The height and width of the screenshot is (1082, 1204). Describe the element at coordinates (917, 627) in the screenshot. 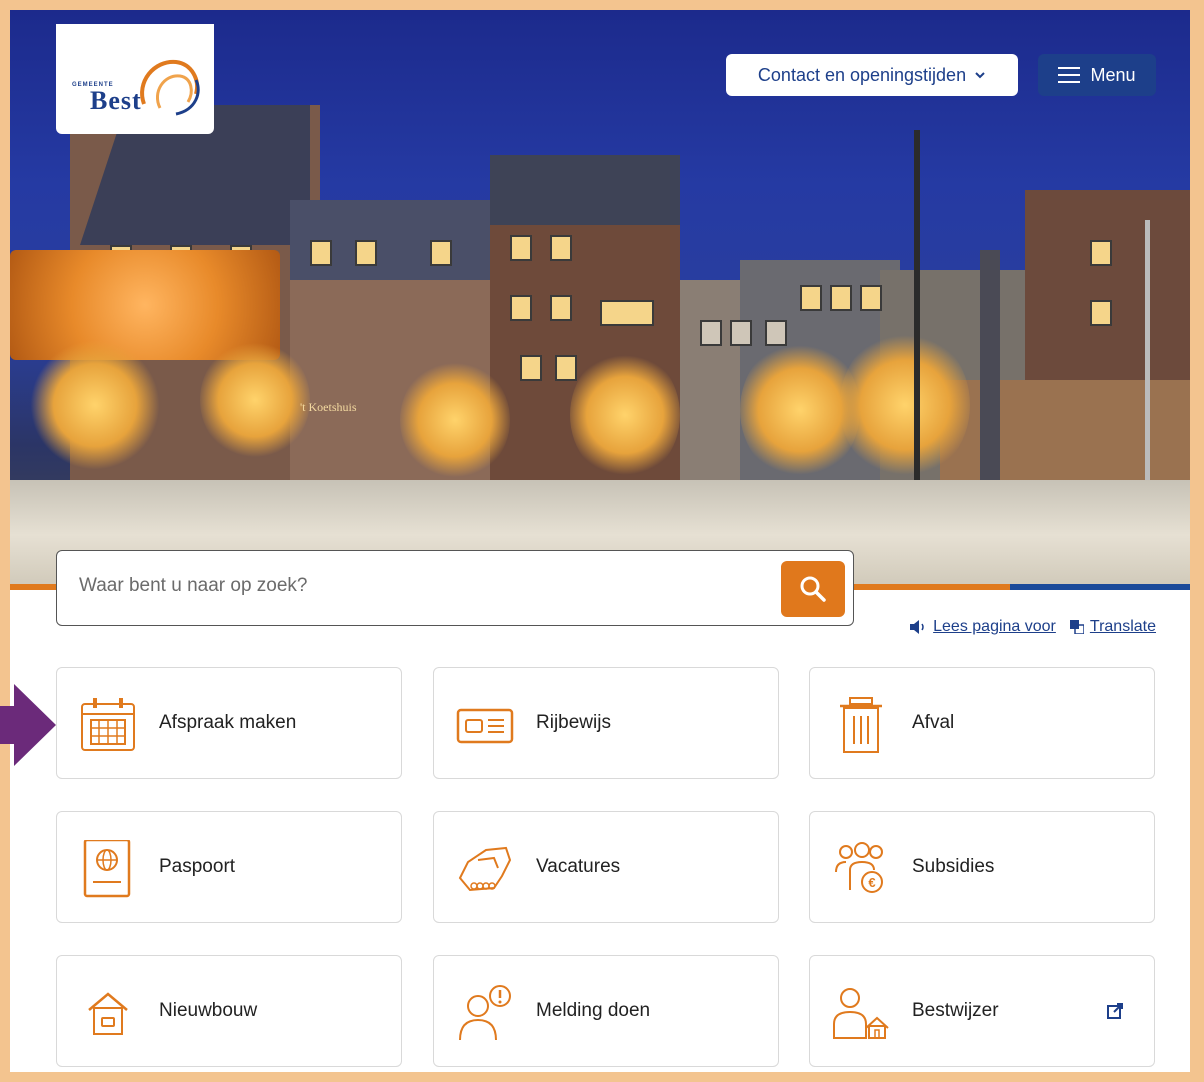

I see `speaker-icon` at that location.